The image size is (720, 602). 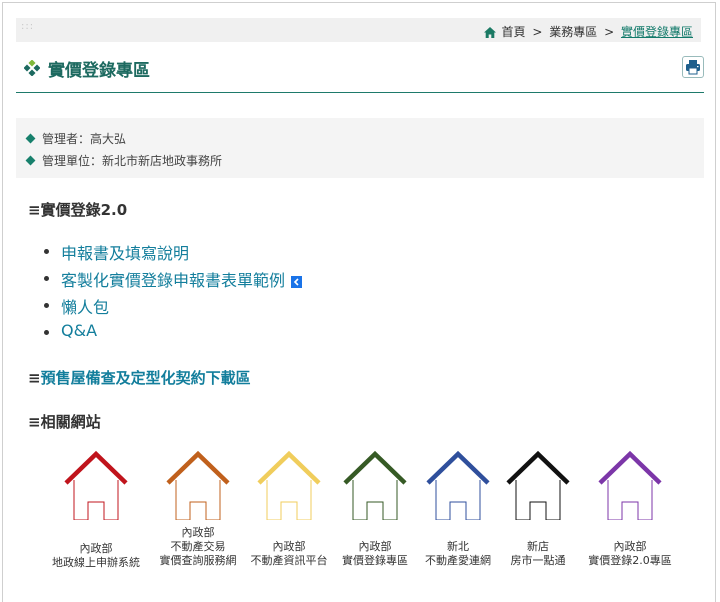 I want to click on link-presale-download: 預售屋備查及定型化契約下載區, so click(x=146, y=378).